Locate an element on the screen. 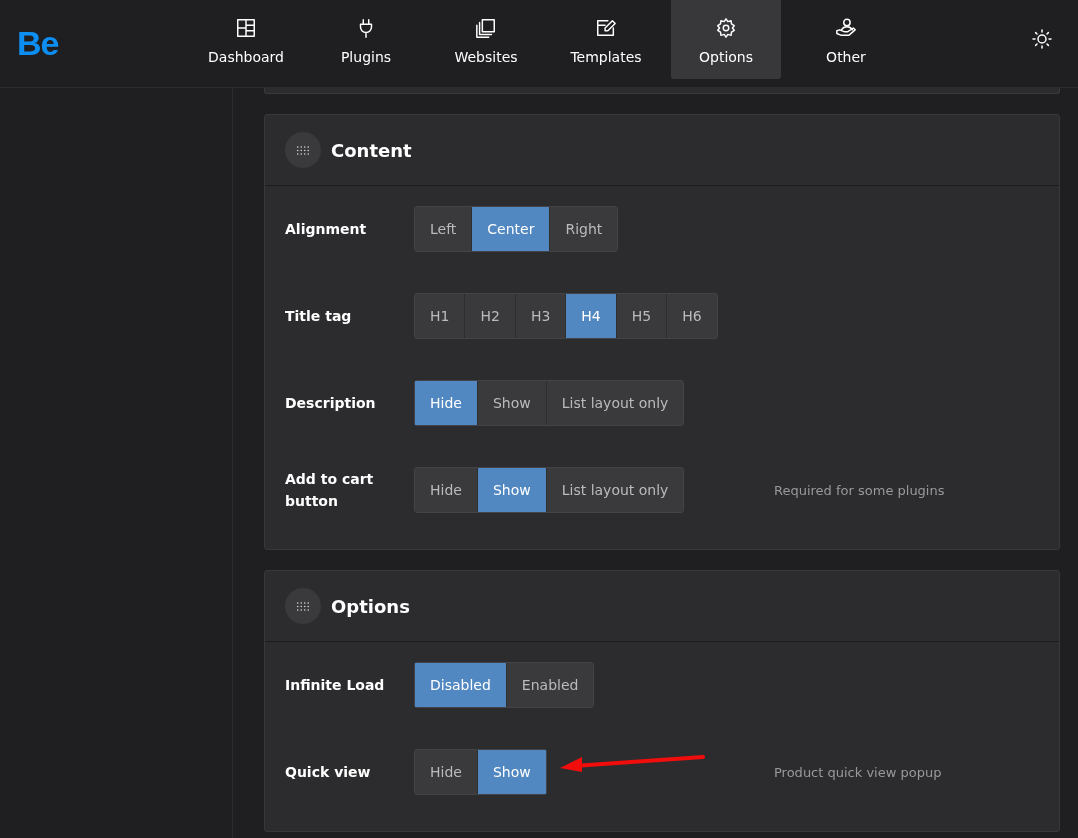 The width and height of the screenshot is (1078, 838). nav-tab: Websites is located at coordinates (486, 39).